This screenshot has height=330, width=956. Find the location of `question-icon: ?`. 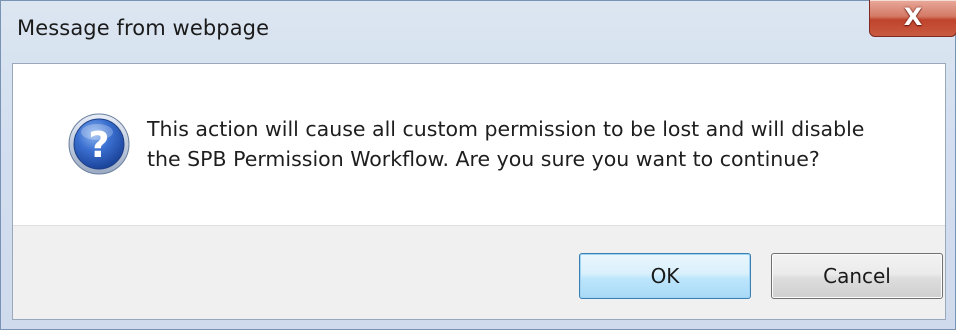

question-icon: ? is located at coordinates (99, 144).